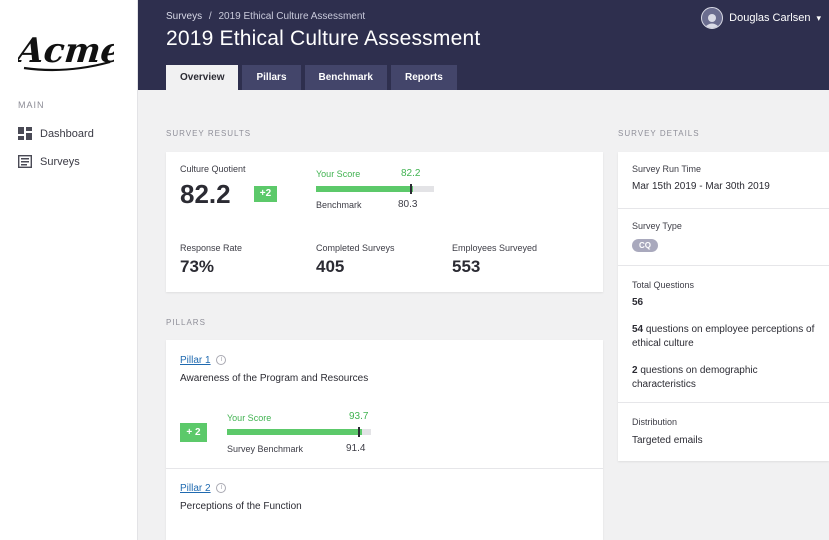  Describe the element at coordinates (701, 186) in the screenshot. I see `run-time-value: Mar 15th 2019 - Mar 30th 2019` at that location.